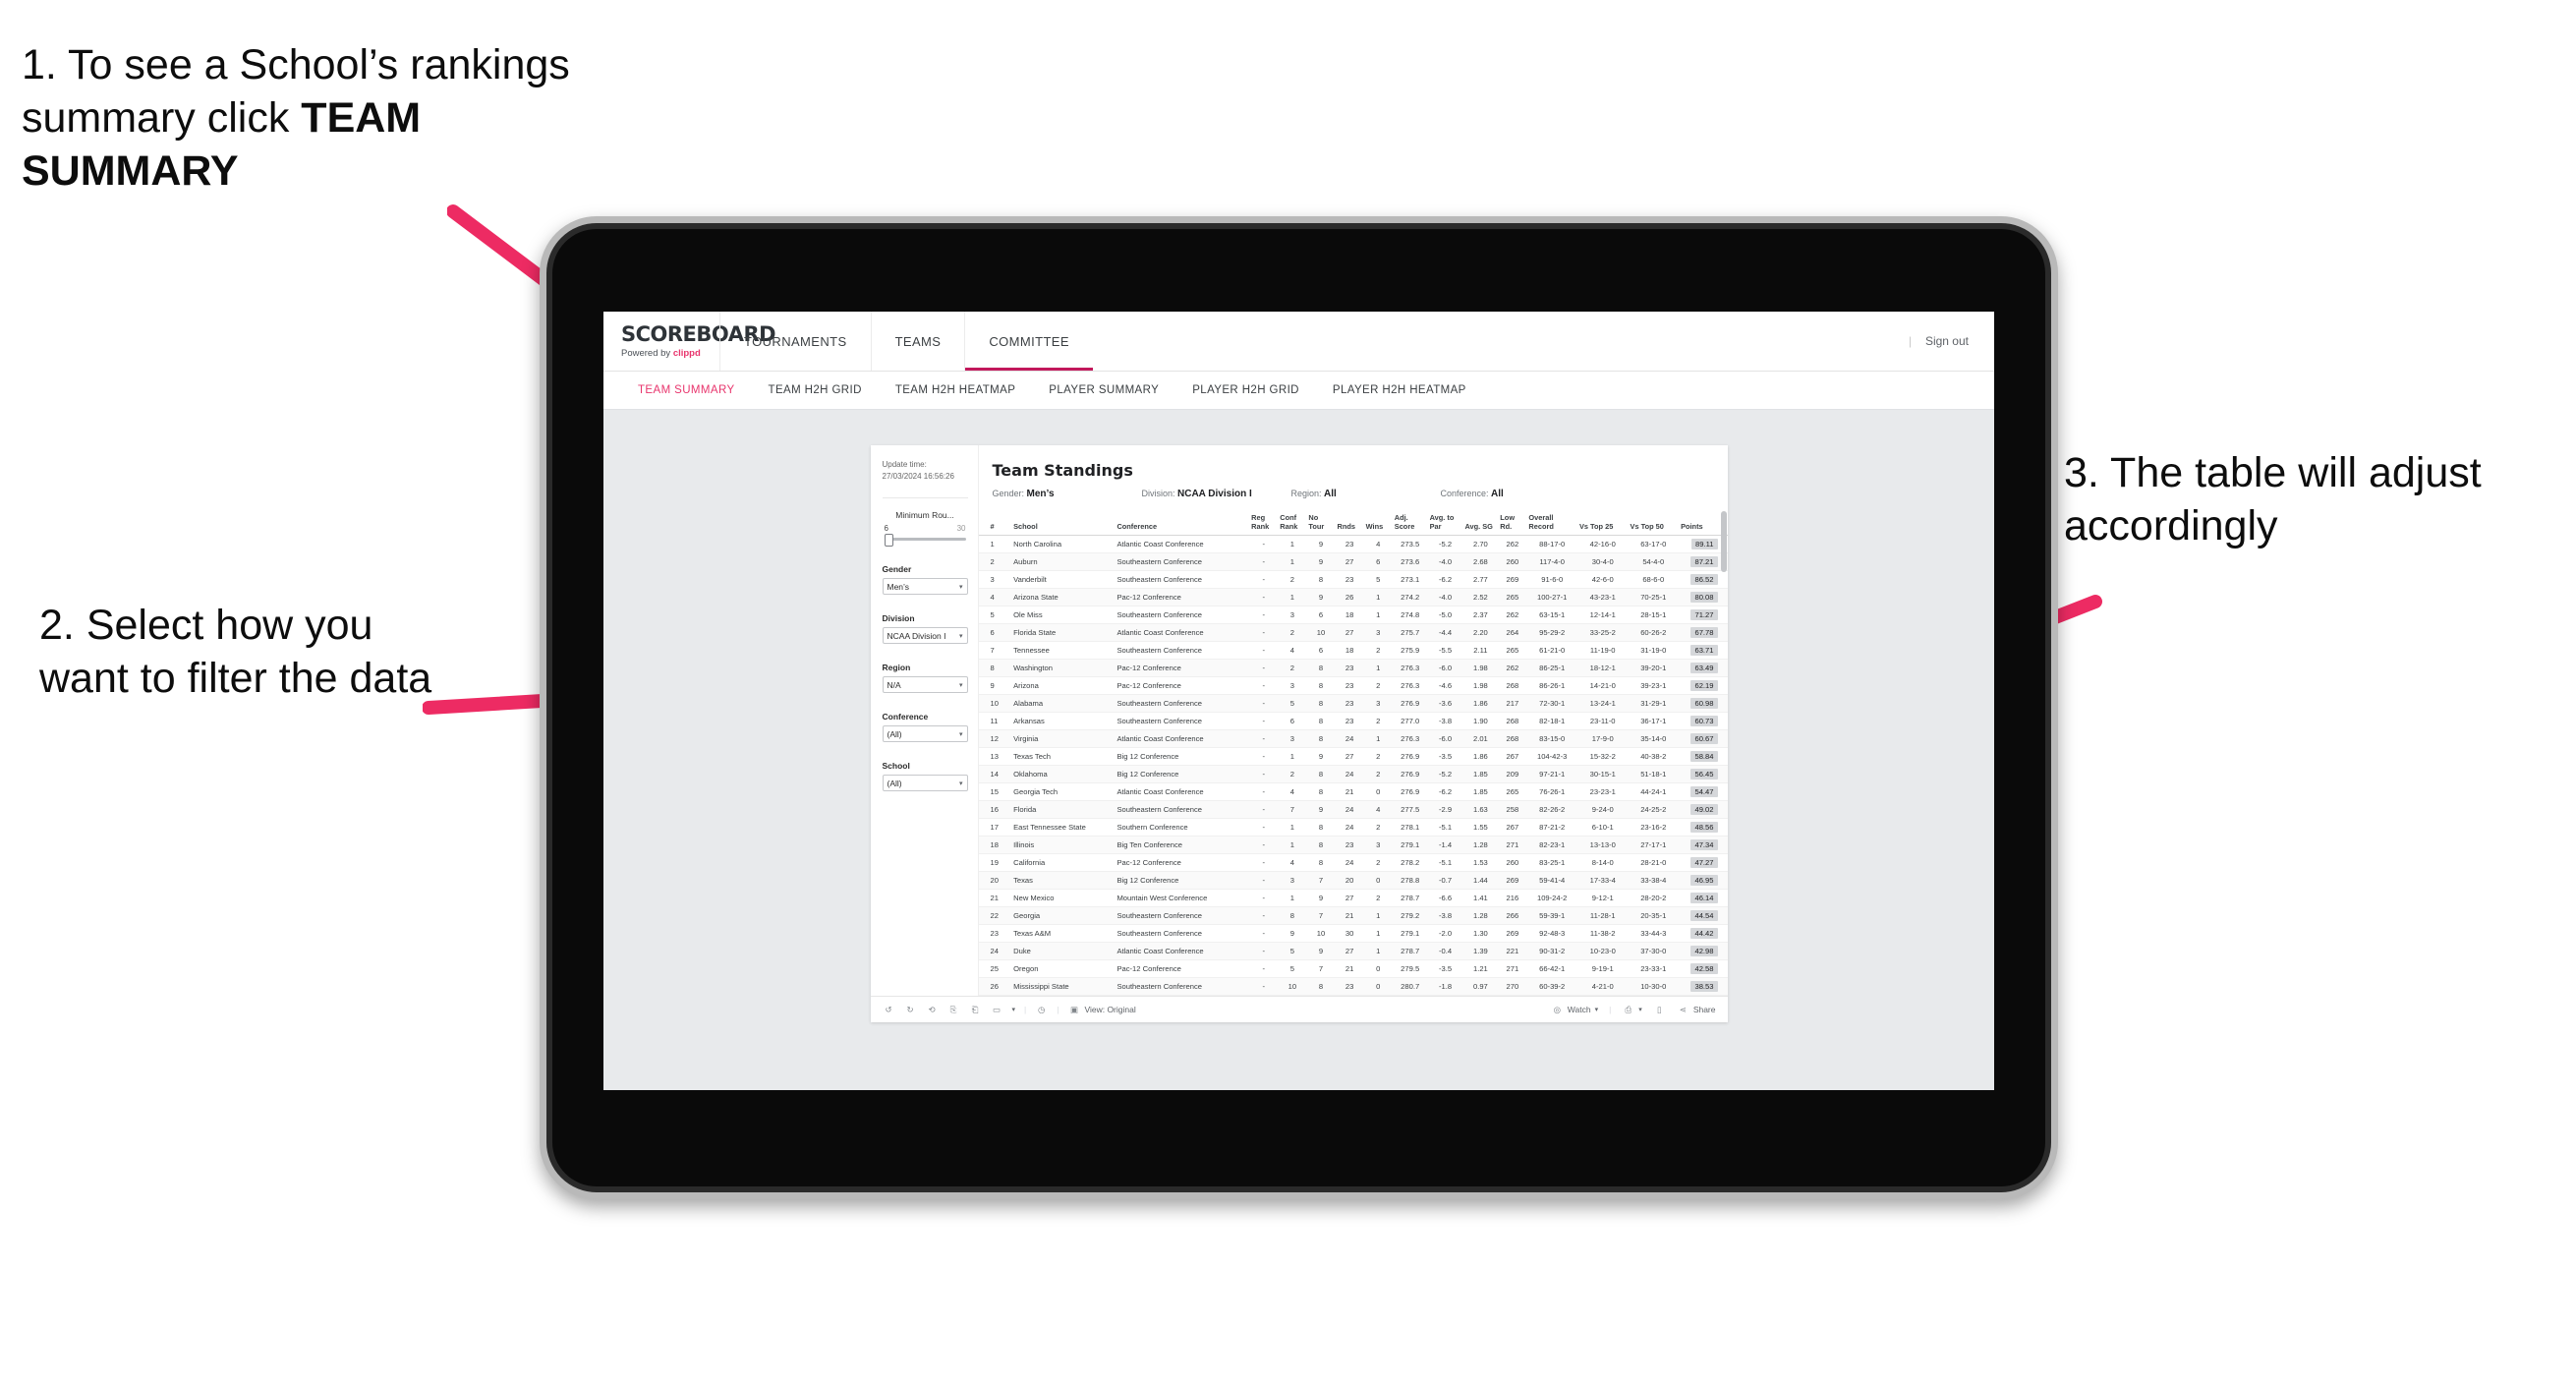  What do you see at coordinates (925, 636) in the screenshot?
I see `division-select: NCAA Division I ▾` at bounding box center [925, 636].